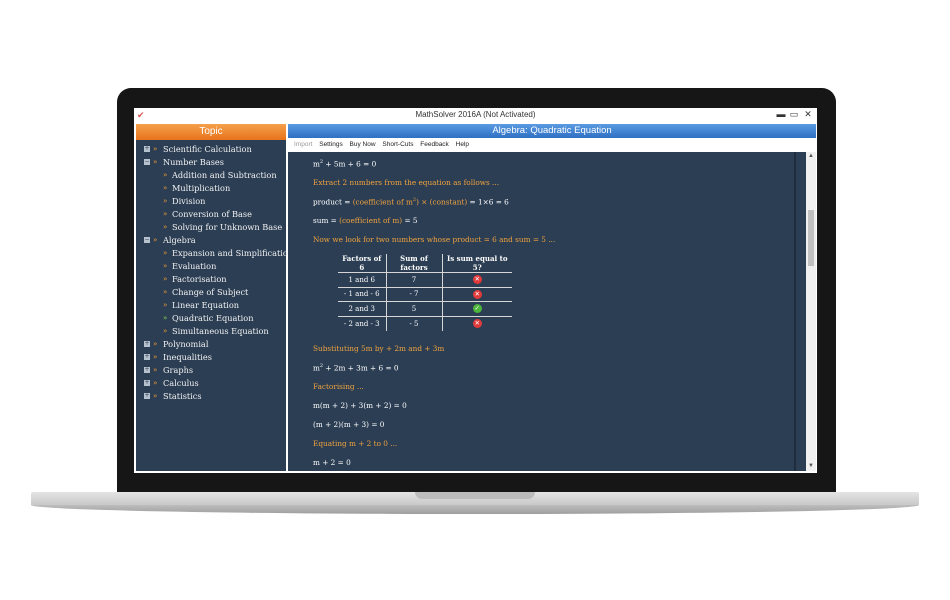 The height and width of the screenshot is (600, 950). What do you see at coordinates (211, 344) in the screenshot?
I see `topic-item: +» Polynomial` at bounding box center [211, 344].